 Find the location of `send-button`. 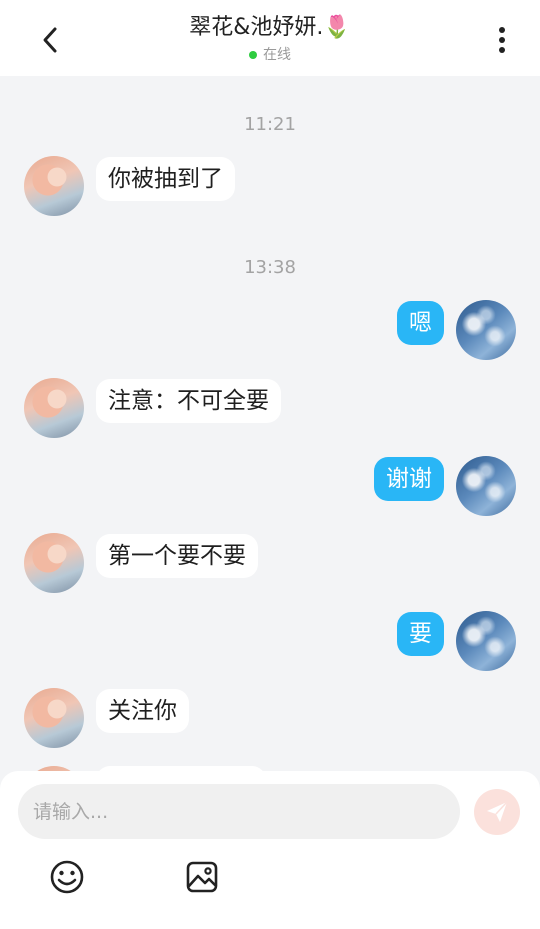

send-button is located at coordinates (497, 812).